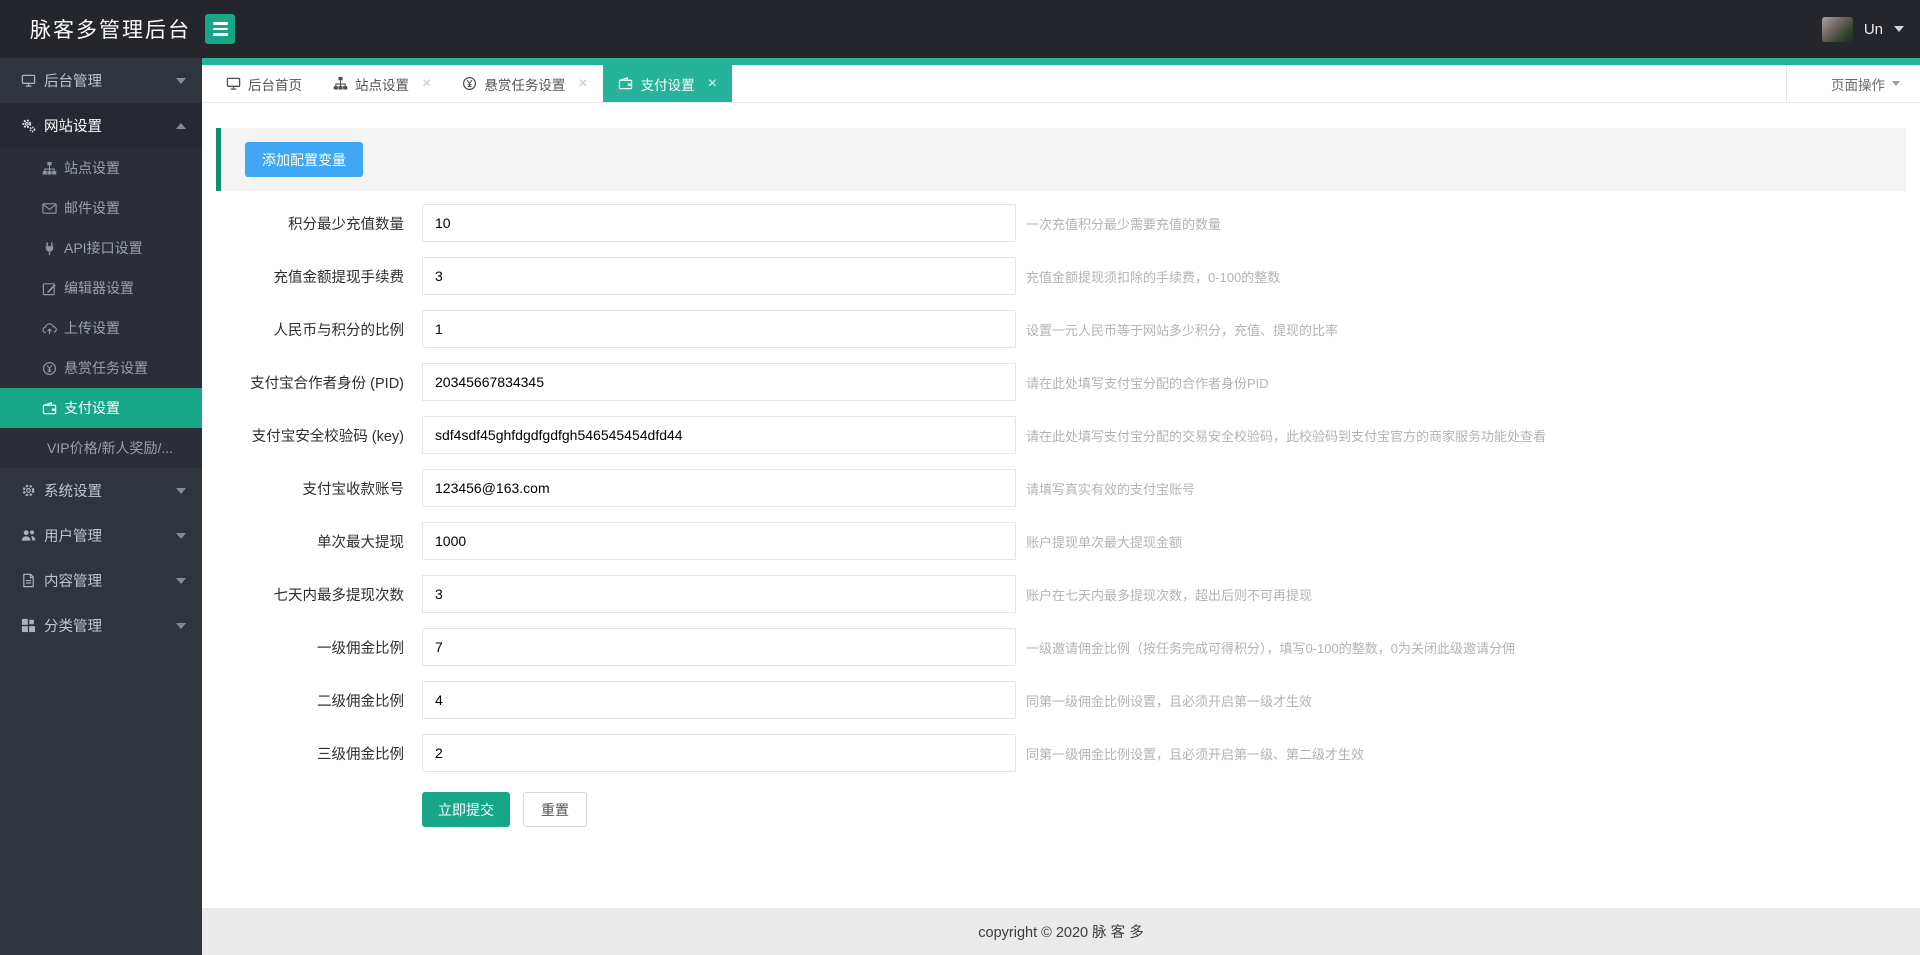 The height and width of the screenshot is (955, 1920). Describe the element at coordinates (1169, 701) in the screenshot. I see `field-hint: 同第一级佣金比例设置，且必须开启第一级才生效` at that location.